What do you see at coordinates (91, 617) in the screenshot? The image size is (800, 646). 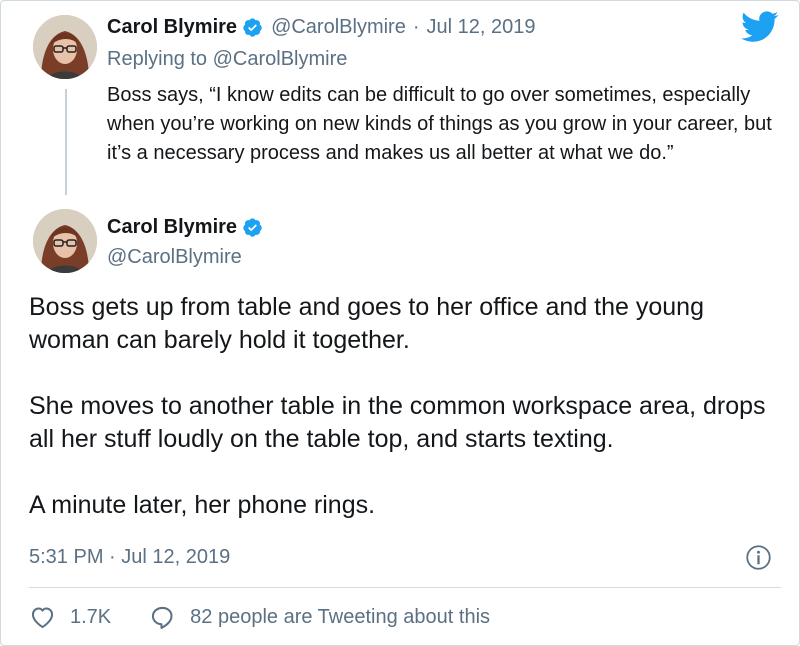 I see `like-count: 1.7K` at bounding box center [91, 617].